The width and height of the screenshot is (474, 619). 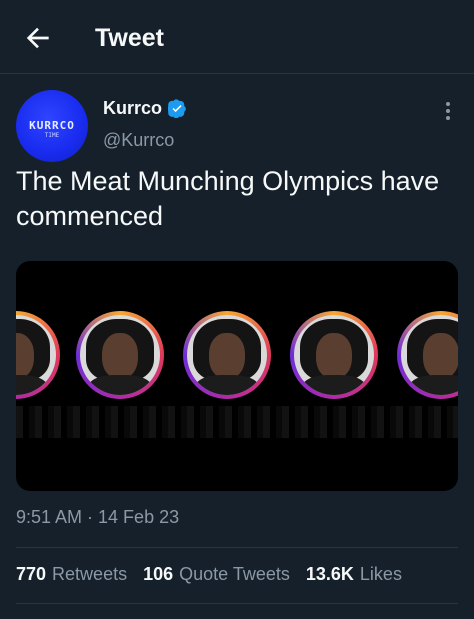 What do you see at coordinates (90, 574) in the screenshot?
I see `retweets-label: Retweets` at bounding box center [90, 574].